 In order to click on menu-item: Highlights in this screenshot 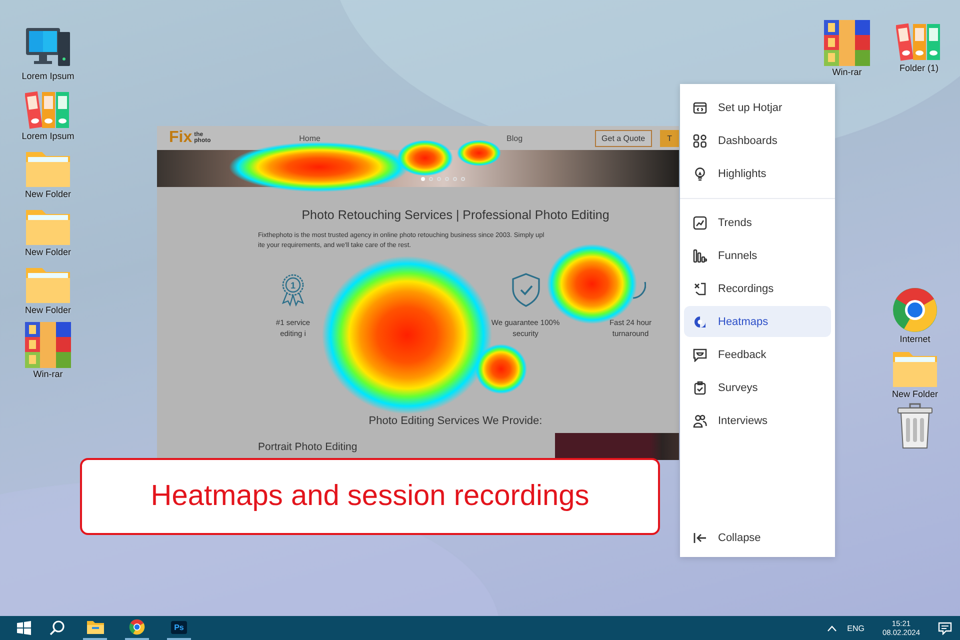, I will do `click(757, 173)`.